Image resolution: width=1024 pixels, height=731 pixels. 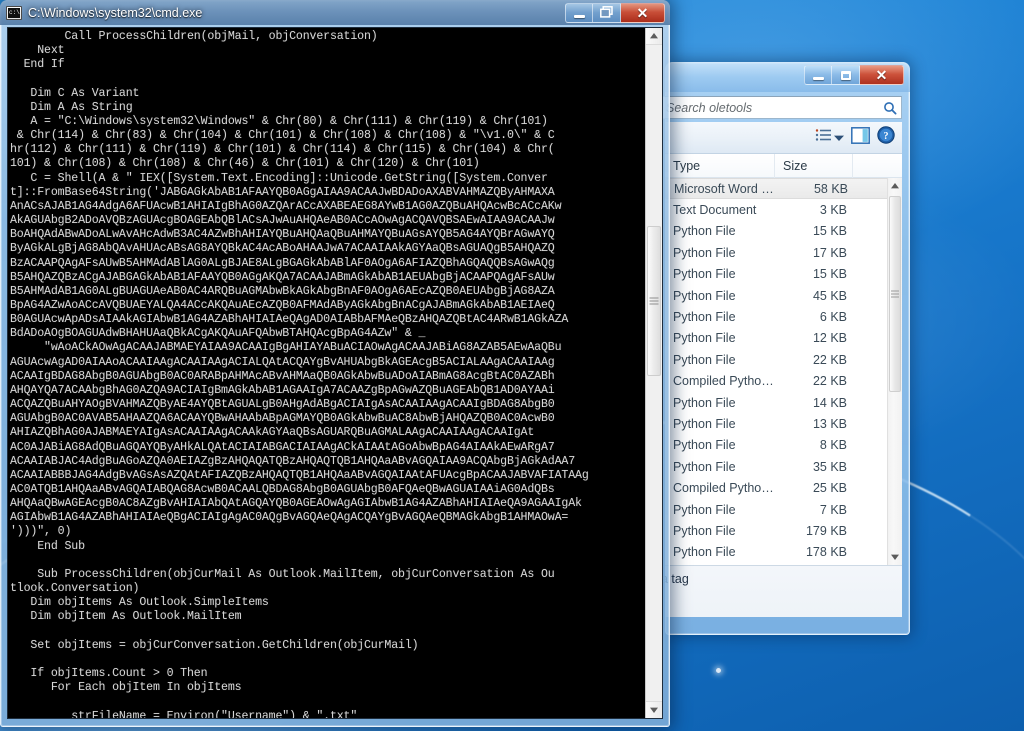 I want to click on table-row: Python File 7 KB, so click(x=783, y=509).